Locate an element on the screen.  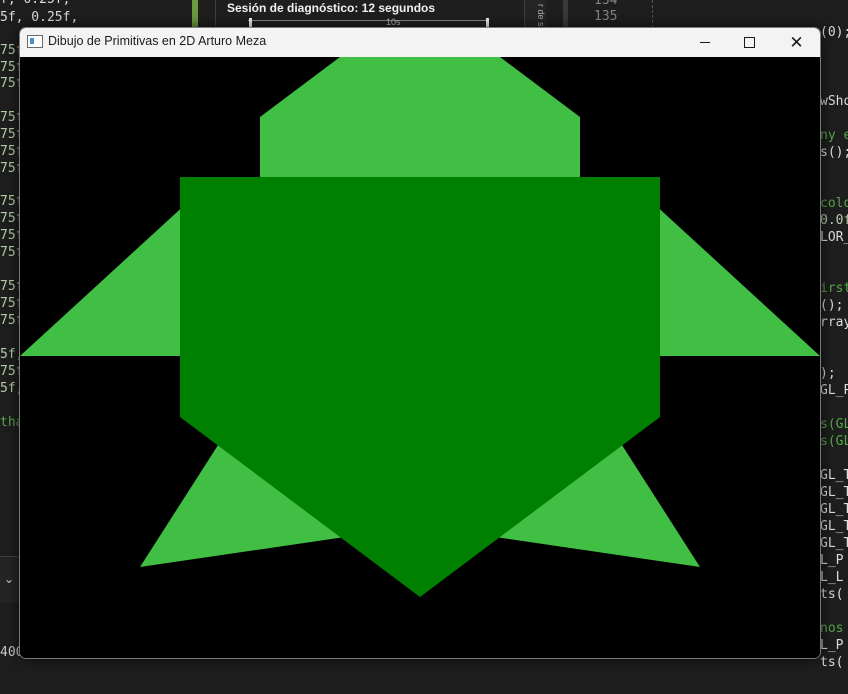
maximize-icon is located at coordinates (749, 42).